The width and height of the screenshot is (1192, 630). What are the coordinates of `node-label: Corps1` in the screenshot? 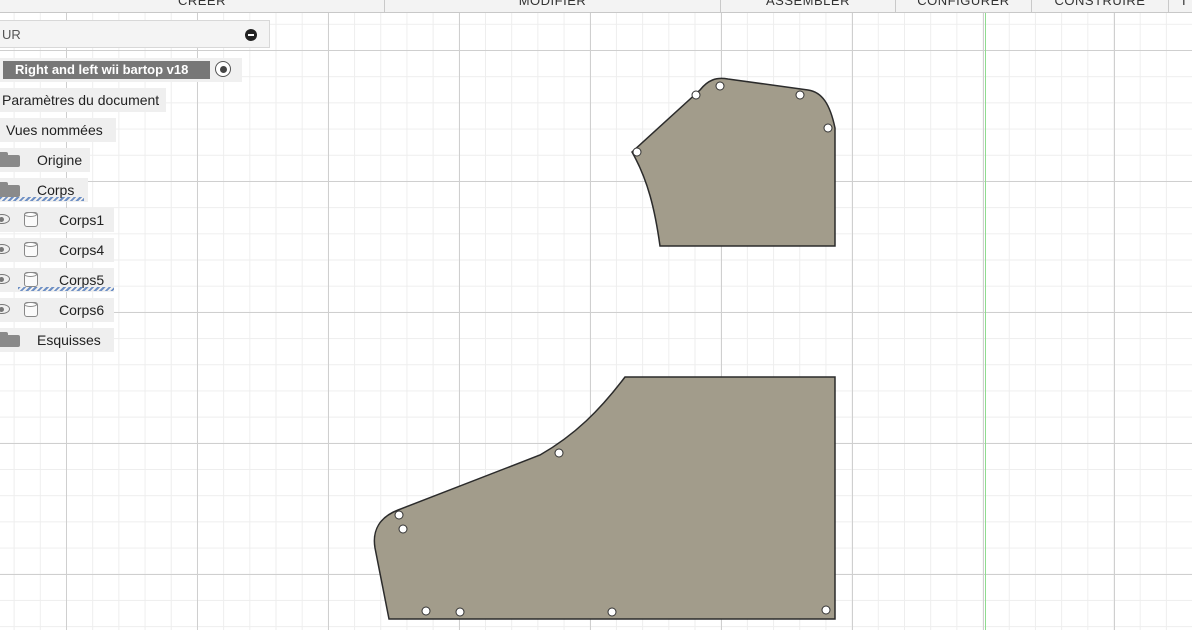 It's located at (82, 220).